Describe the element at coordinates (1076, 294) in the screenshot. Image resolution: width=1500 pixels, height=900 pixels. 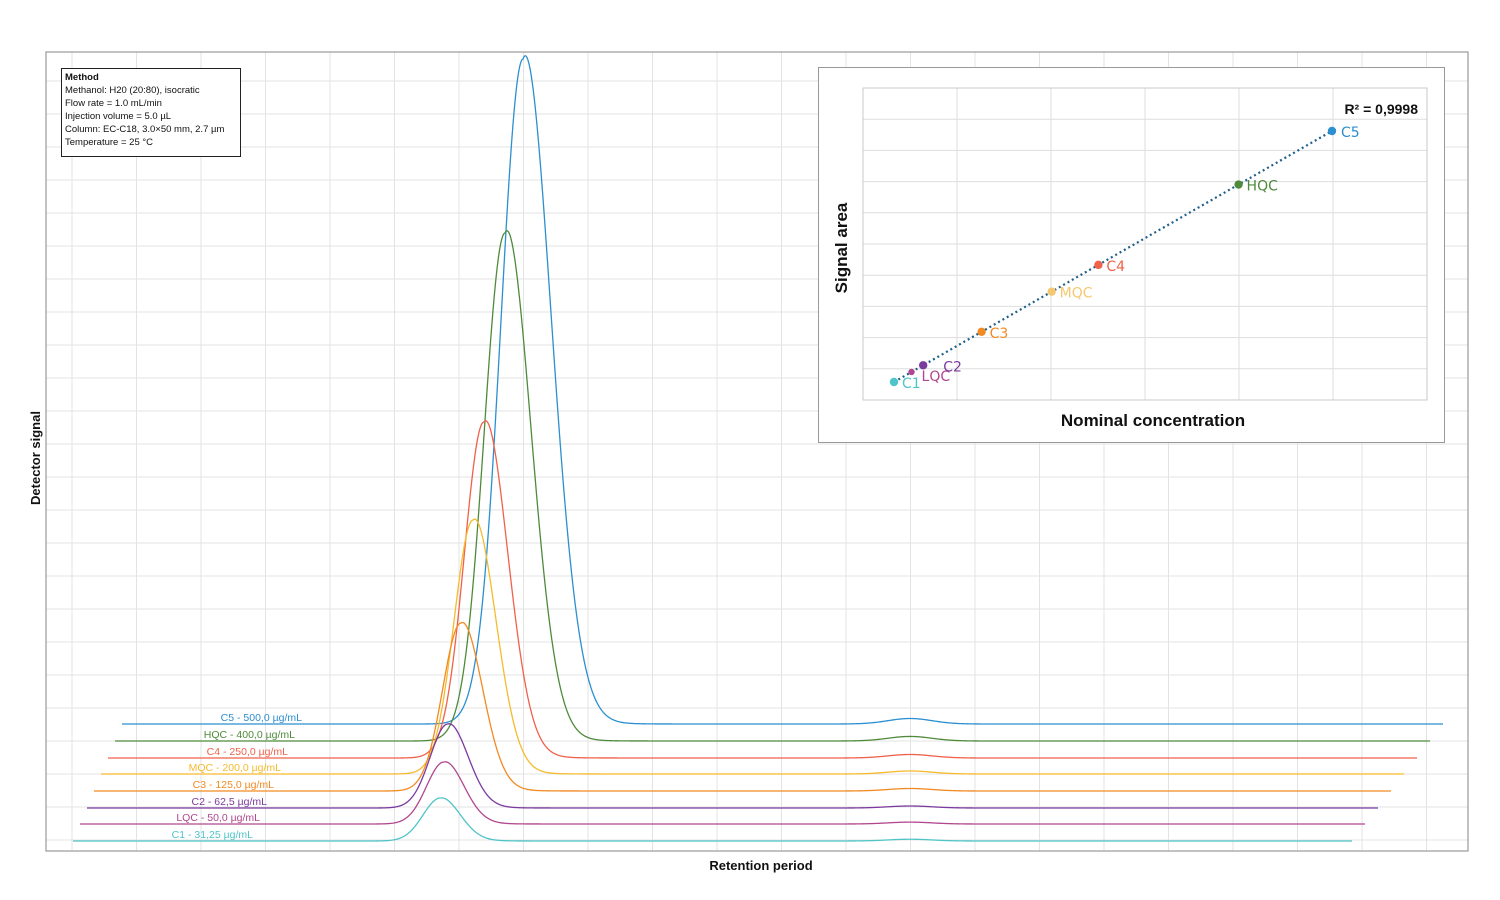
I see `point-label-mqc: MQC` at that location.